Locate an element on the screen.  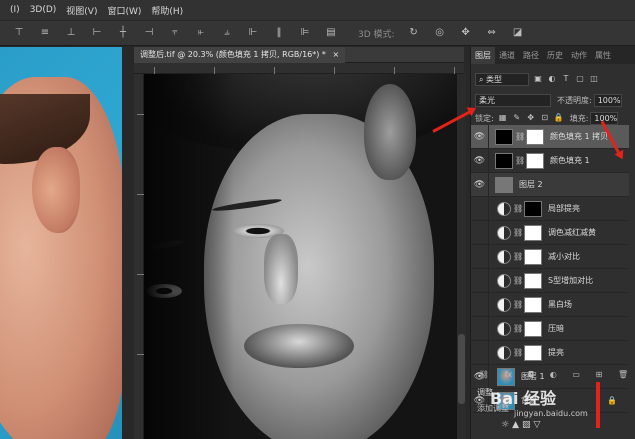
layer-row: ⛓ 减小对比 is located at coordinates (550, 256).